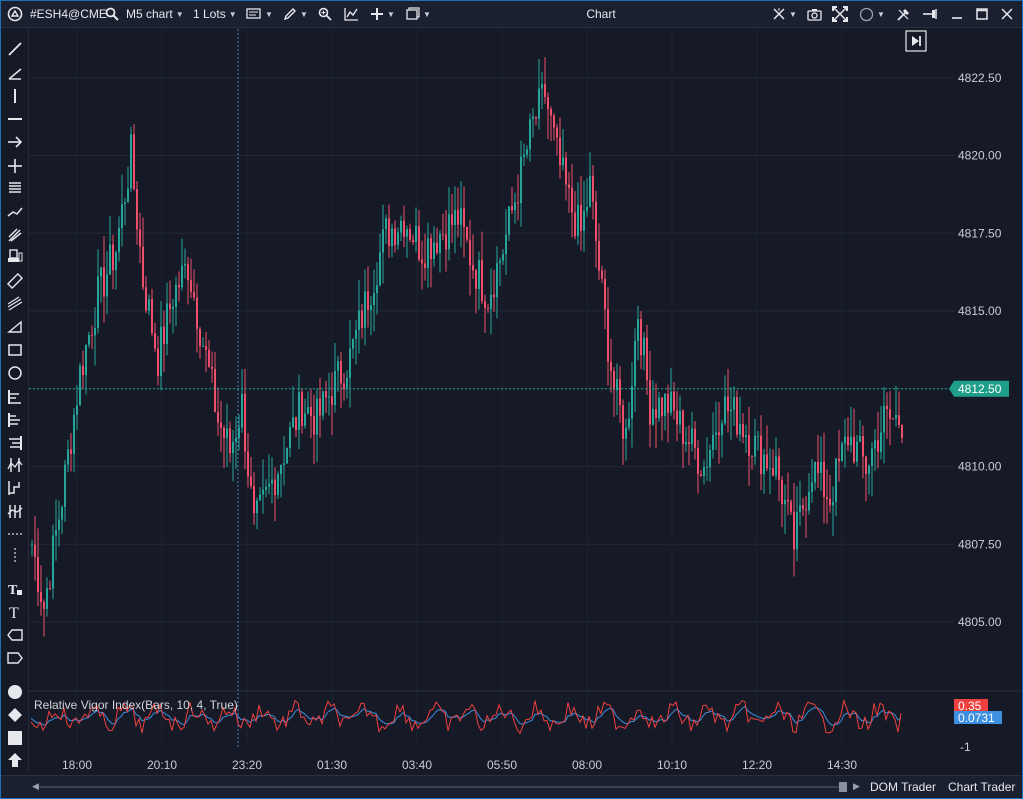 Image resolution: width=1023 pixels, height=799 pixels. Describe the element at coordinates (444, 787) in the screenshot. I see `horizontal-scrollbar` at that location.